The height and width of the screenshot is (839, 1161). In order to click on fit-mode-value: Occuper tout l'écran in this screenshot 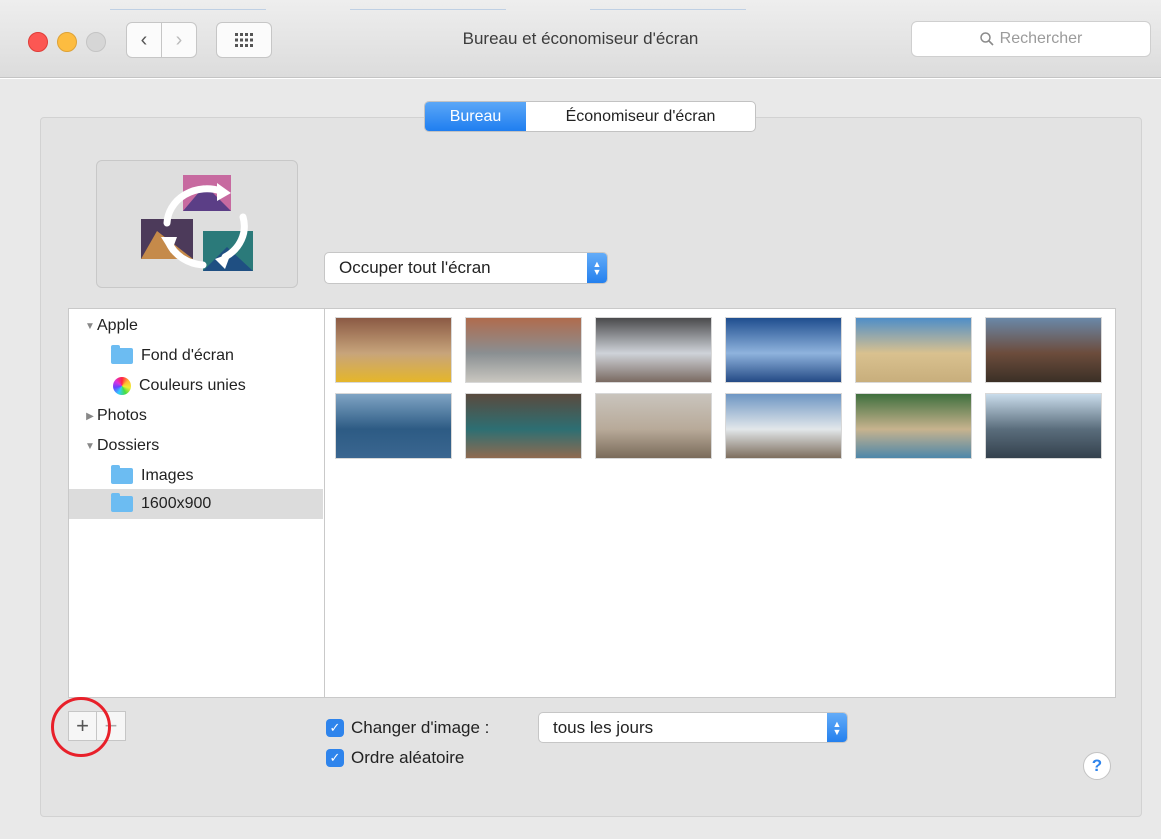, I will do `click(415, 267)`.